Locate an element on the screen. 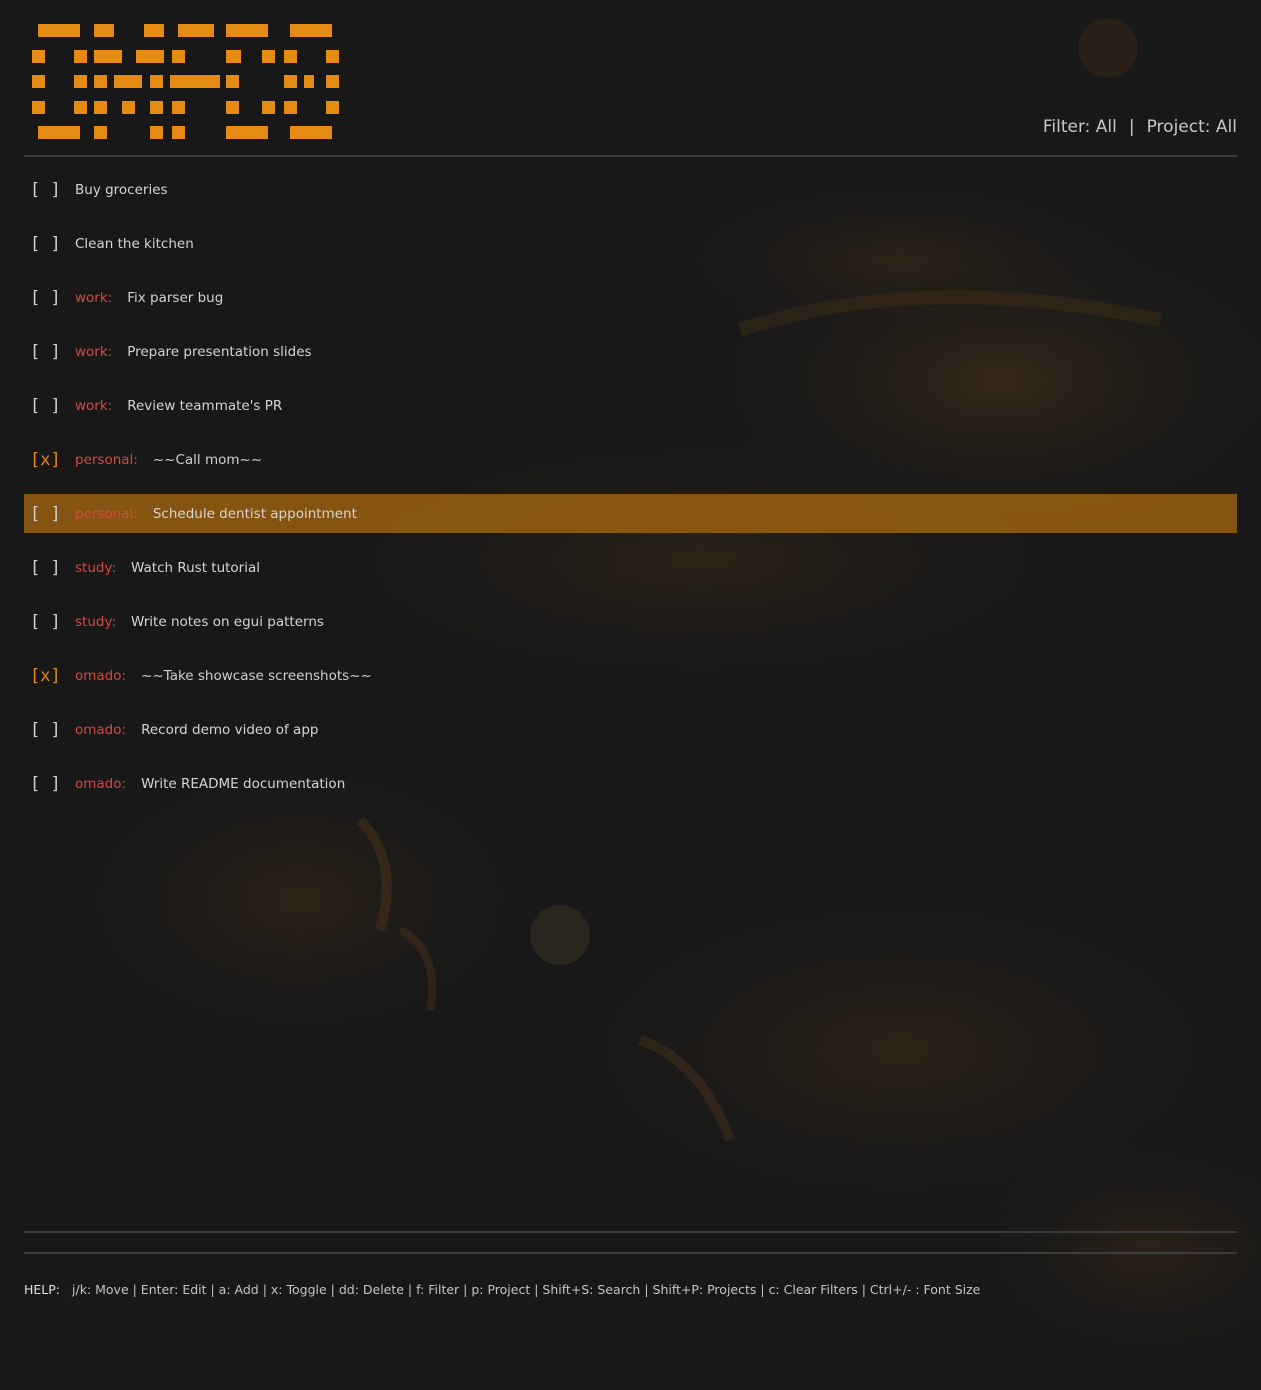 This screenshot has height=1390, width=1261. todo-row: [ ] study: Watch Rust tutorial is located at coordinates (630, 567).